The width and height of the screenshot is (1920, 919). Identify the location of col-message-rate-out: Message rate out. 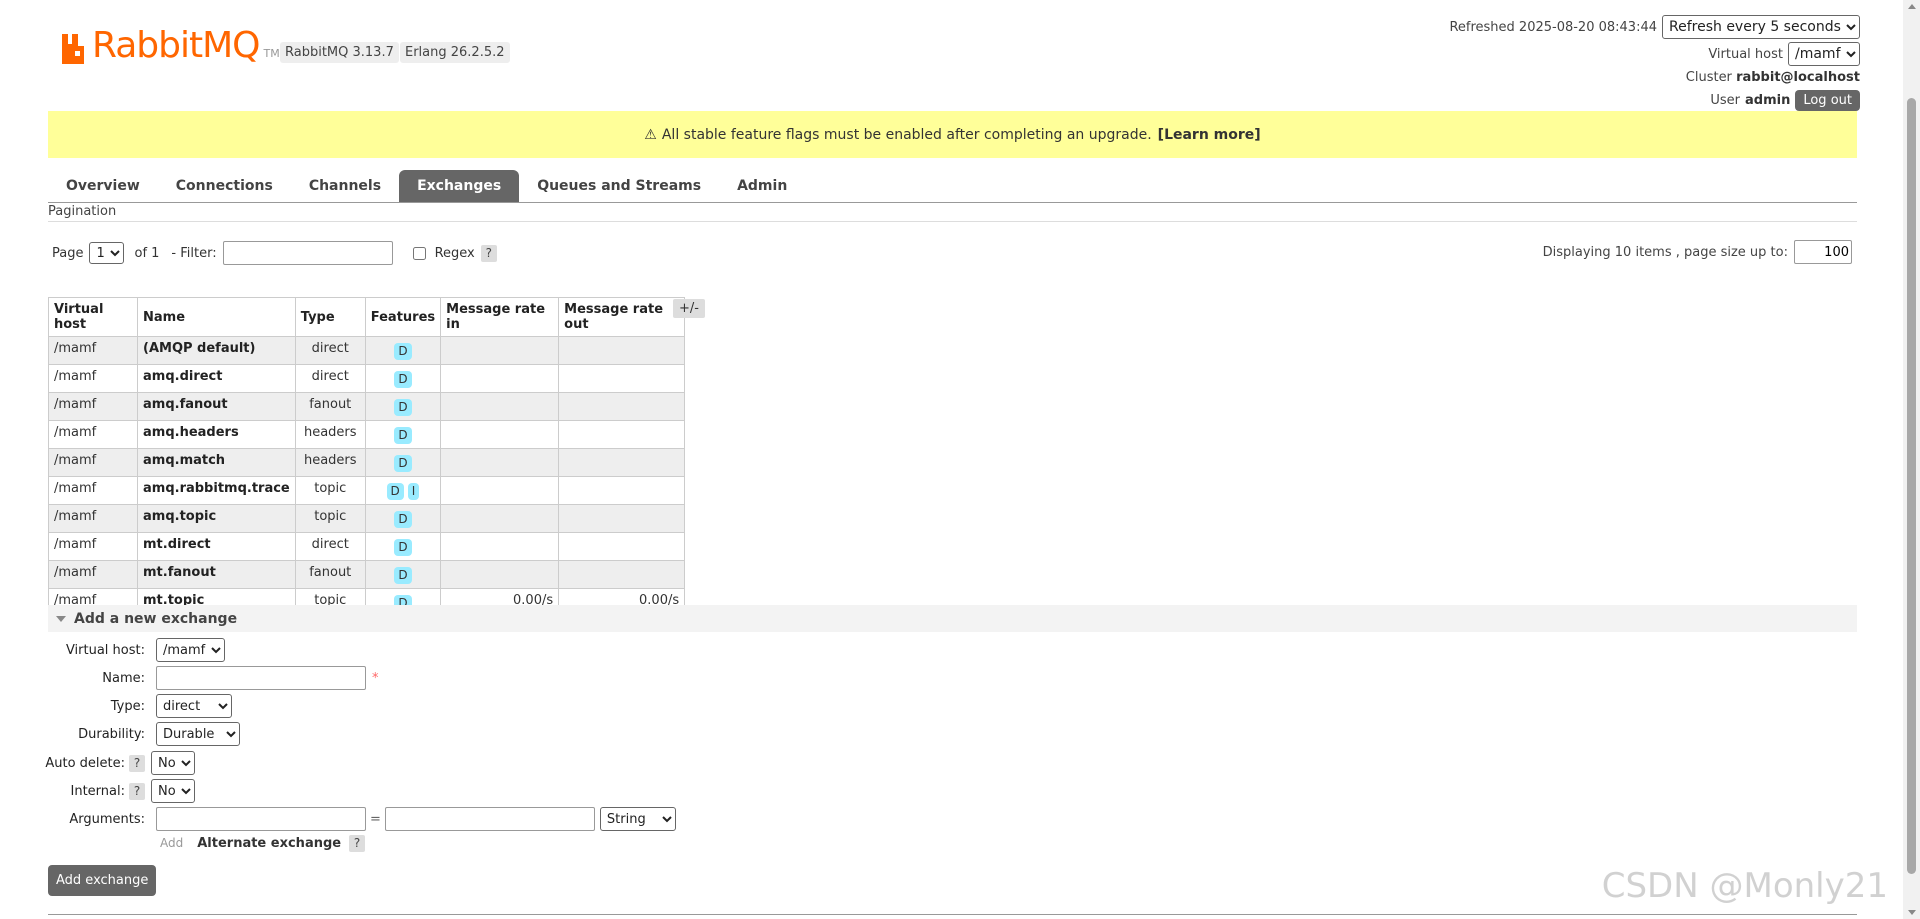
(622, 317).